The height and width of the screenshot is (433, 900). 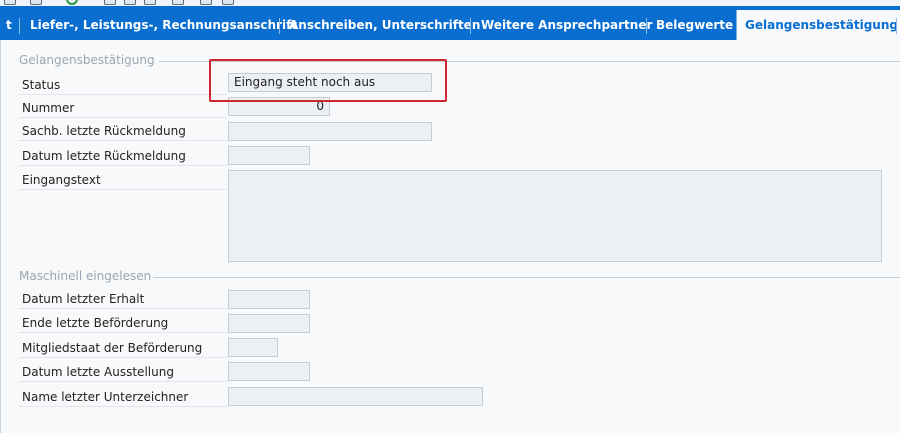 I want to click on ende-letzte-befoerderung-label: Ende letzte Beförderung, so click(x=123, y=323).